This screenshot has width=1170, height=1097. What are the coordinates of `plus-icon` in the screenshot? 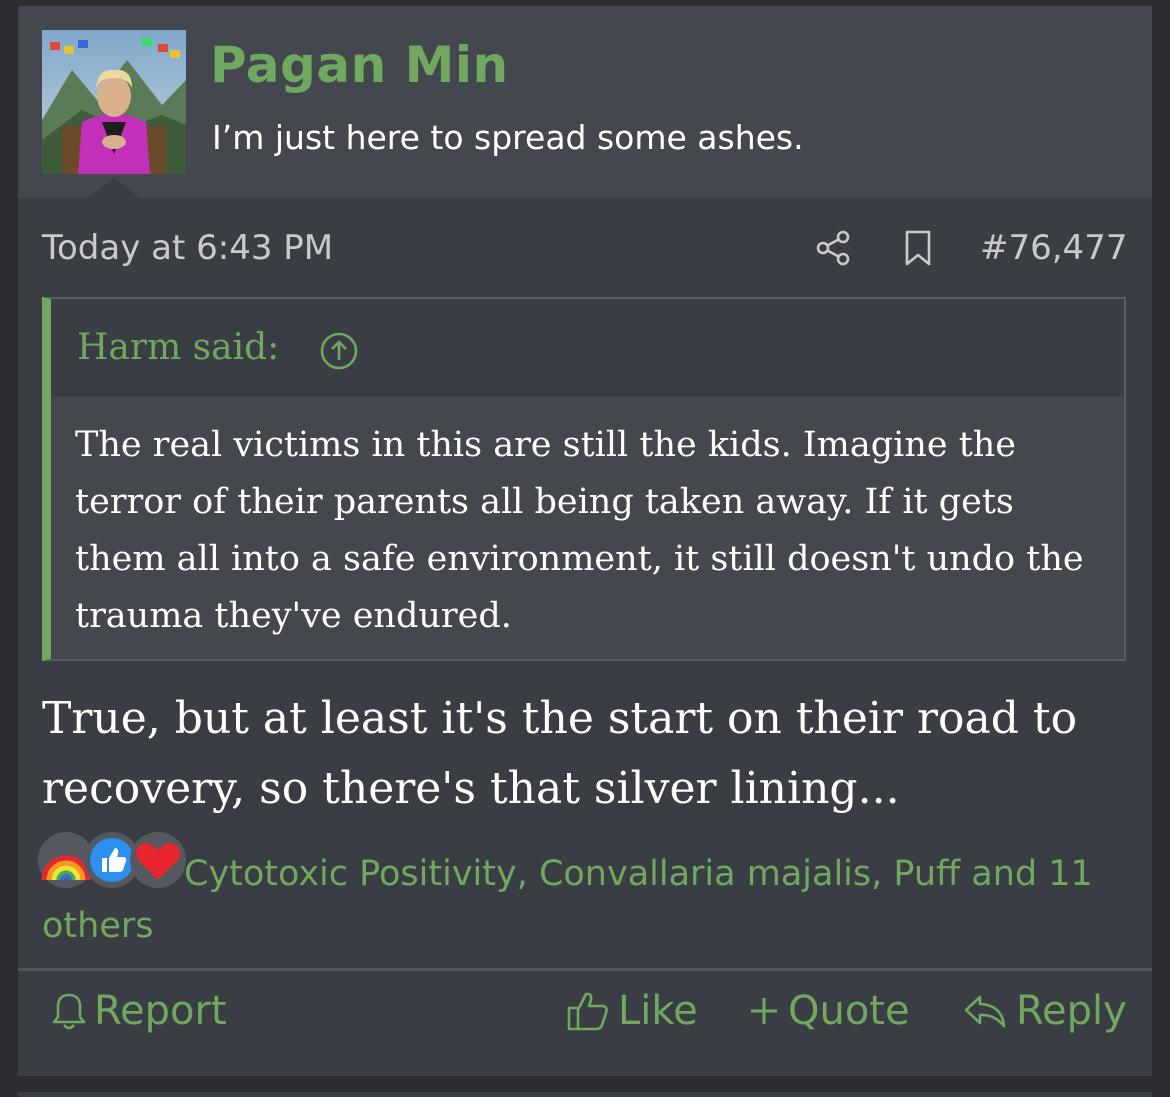 It's located at (764, 1011).